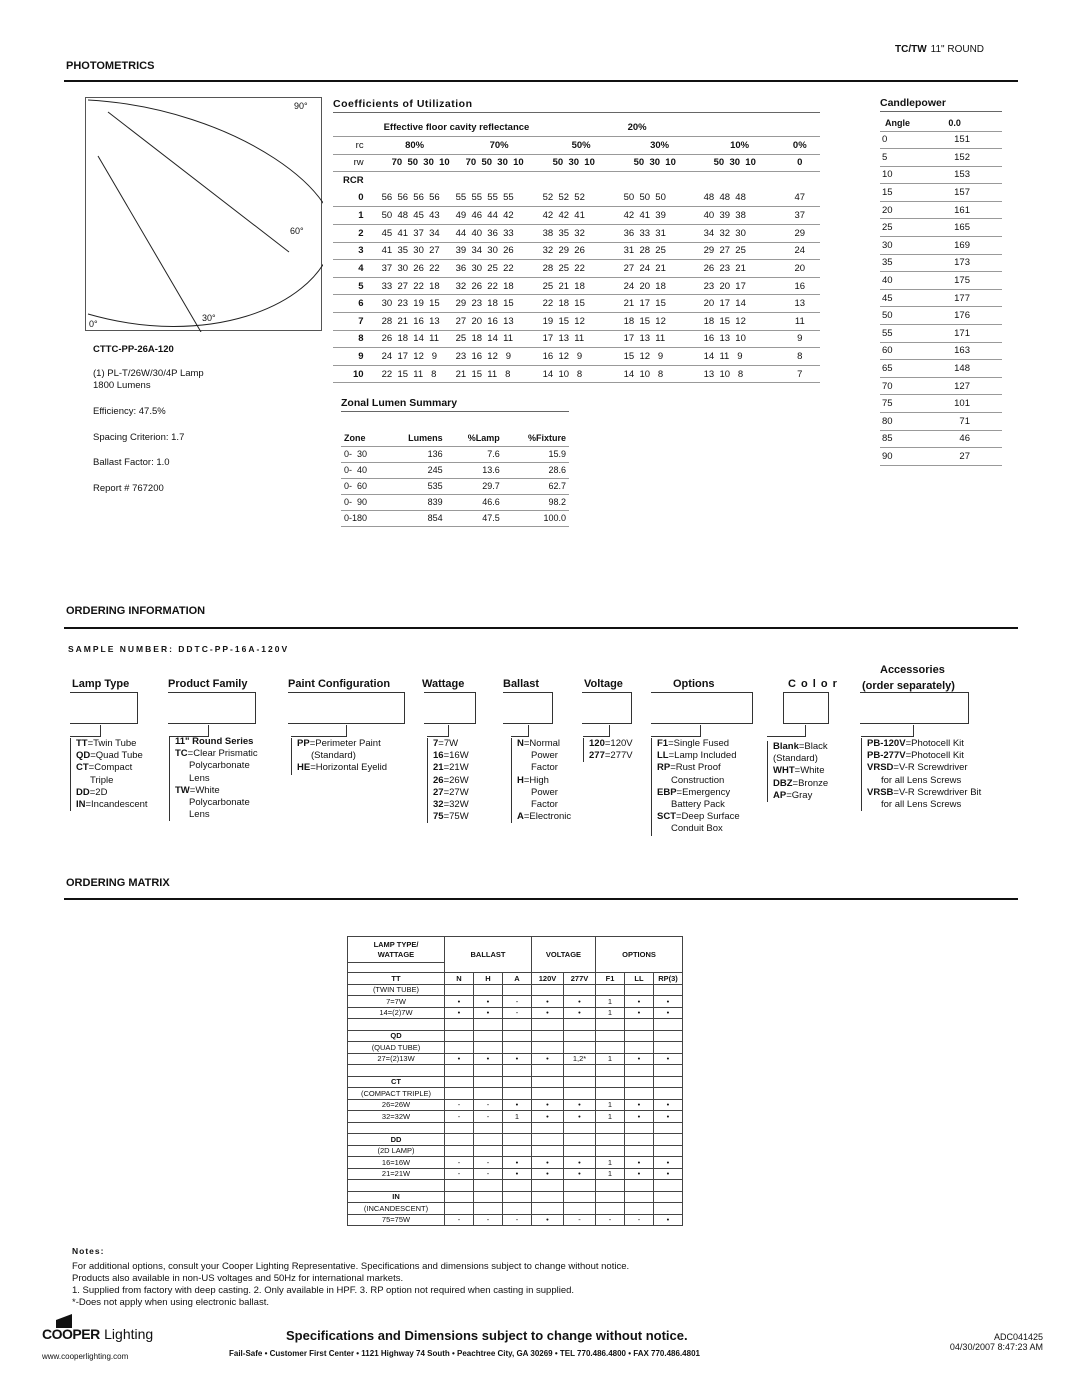 The height and width of the screenshot is (1397, 1080). I want to click on zonal-cell: 0-180, so click(363, 518).